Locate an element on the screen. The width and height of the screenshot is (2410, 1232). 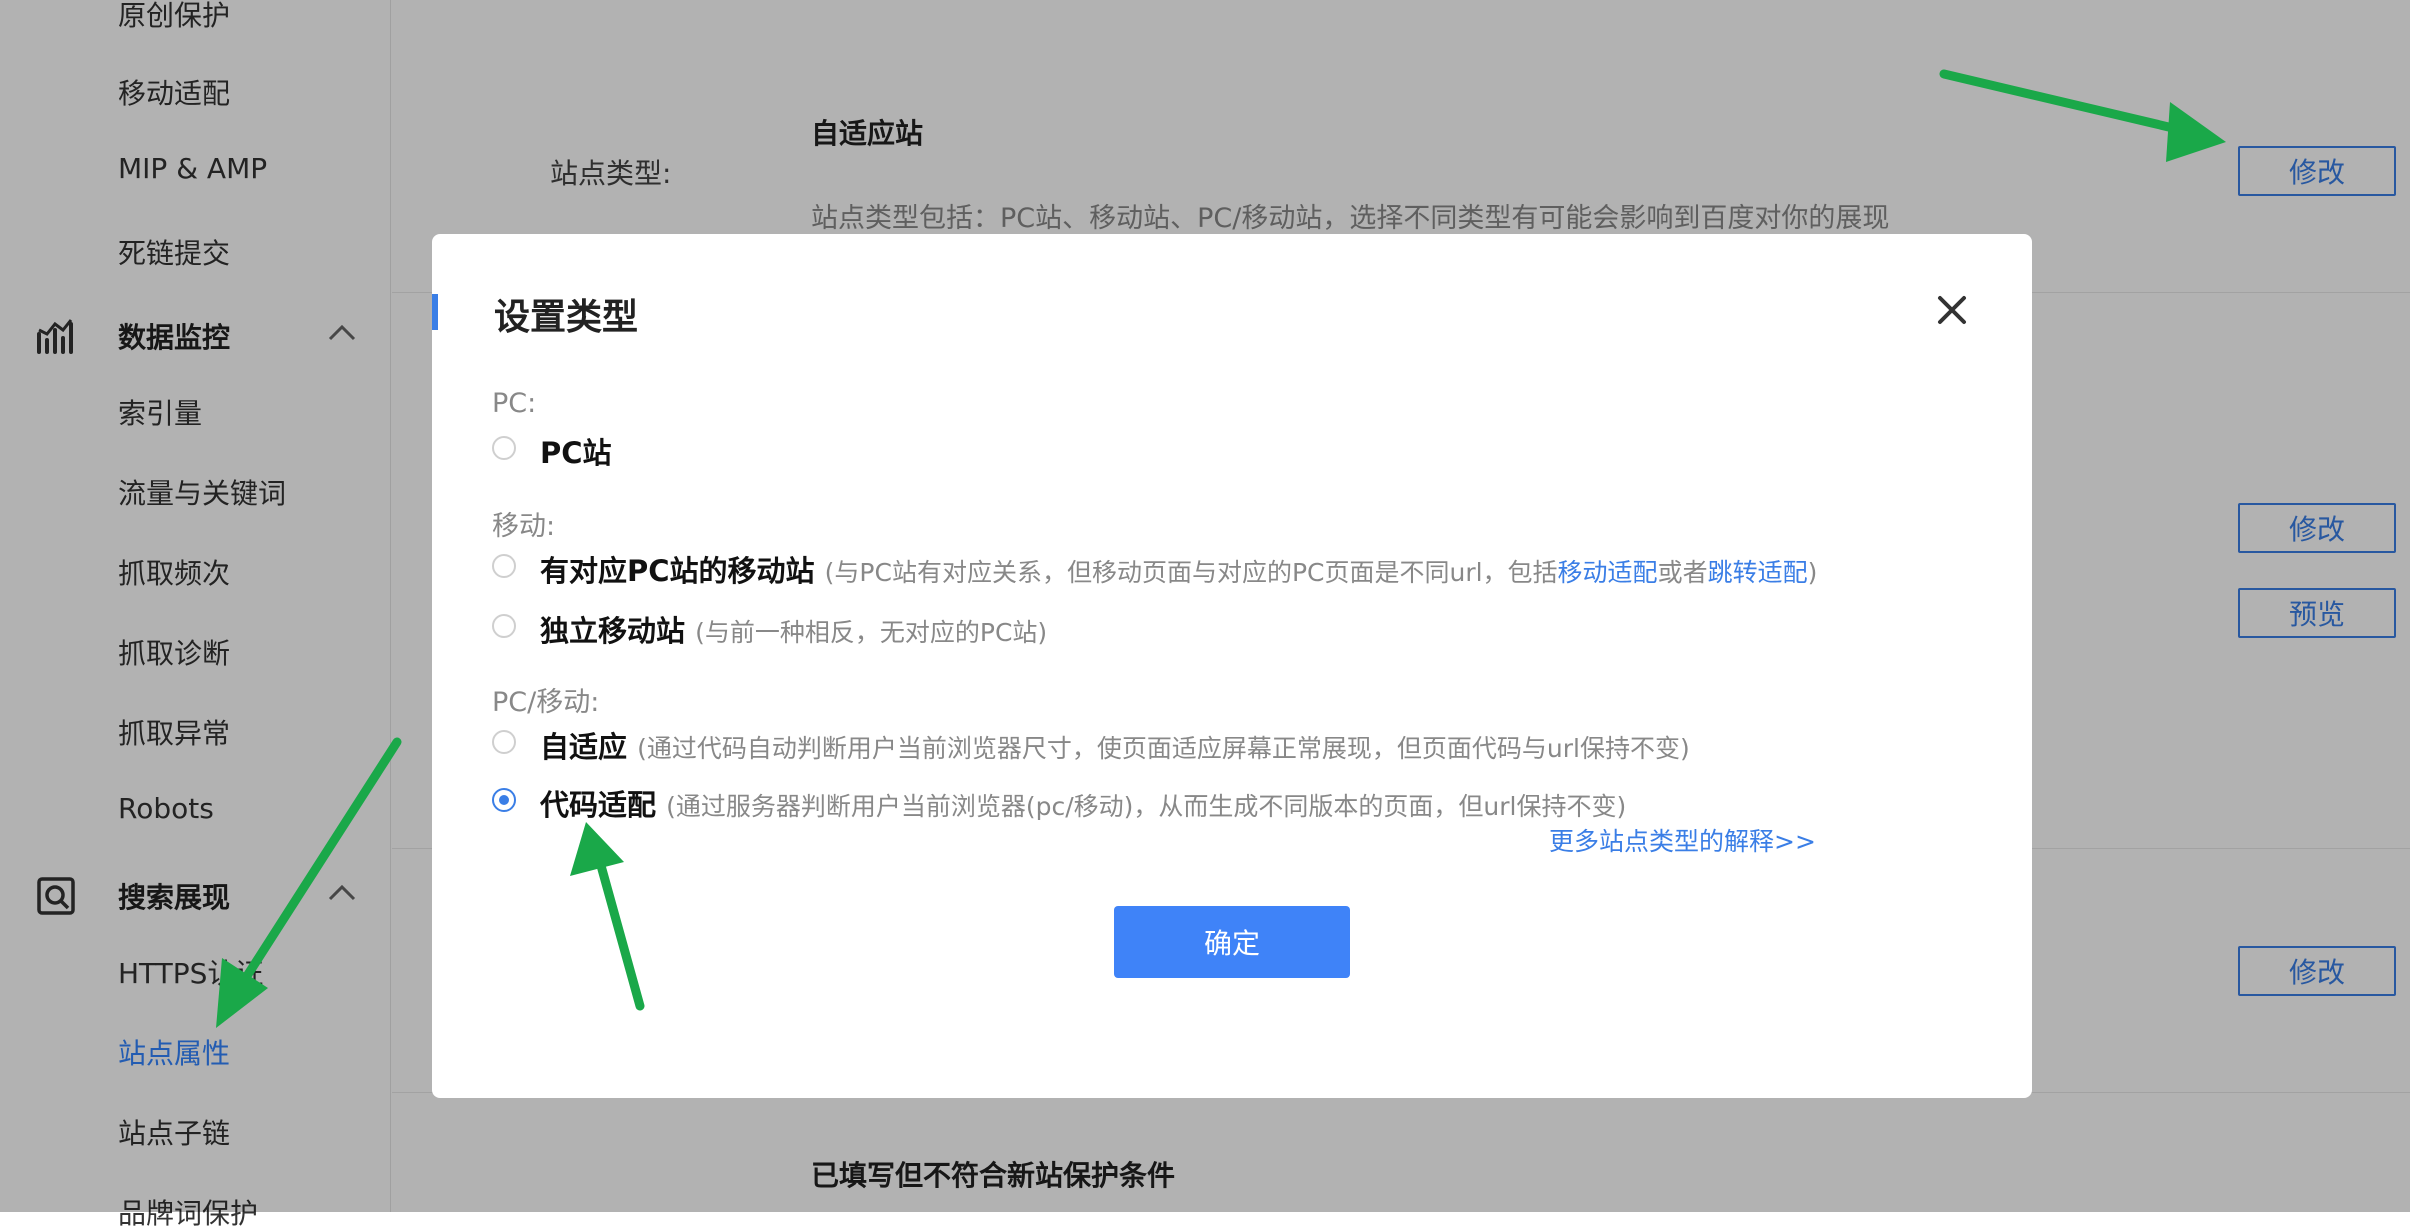
redirect-adapt-link: 跳转适配 is located at coordinates (1758, 572).